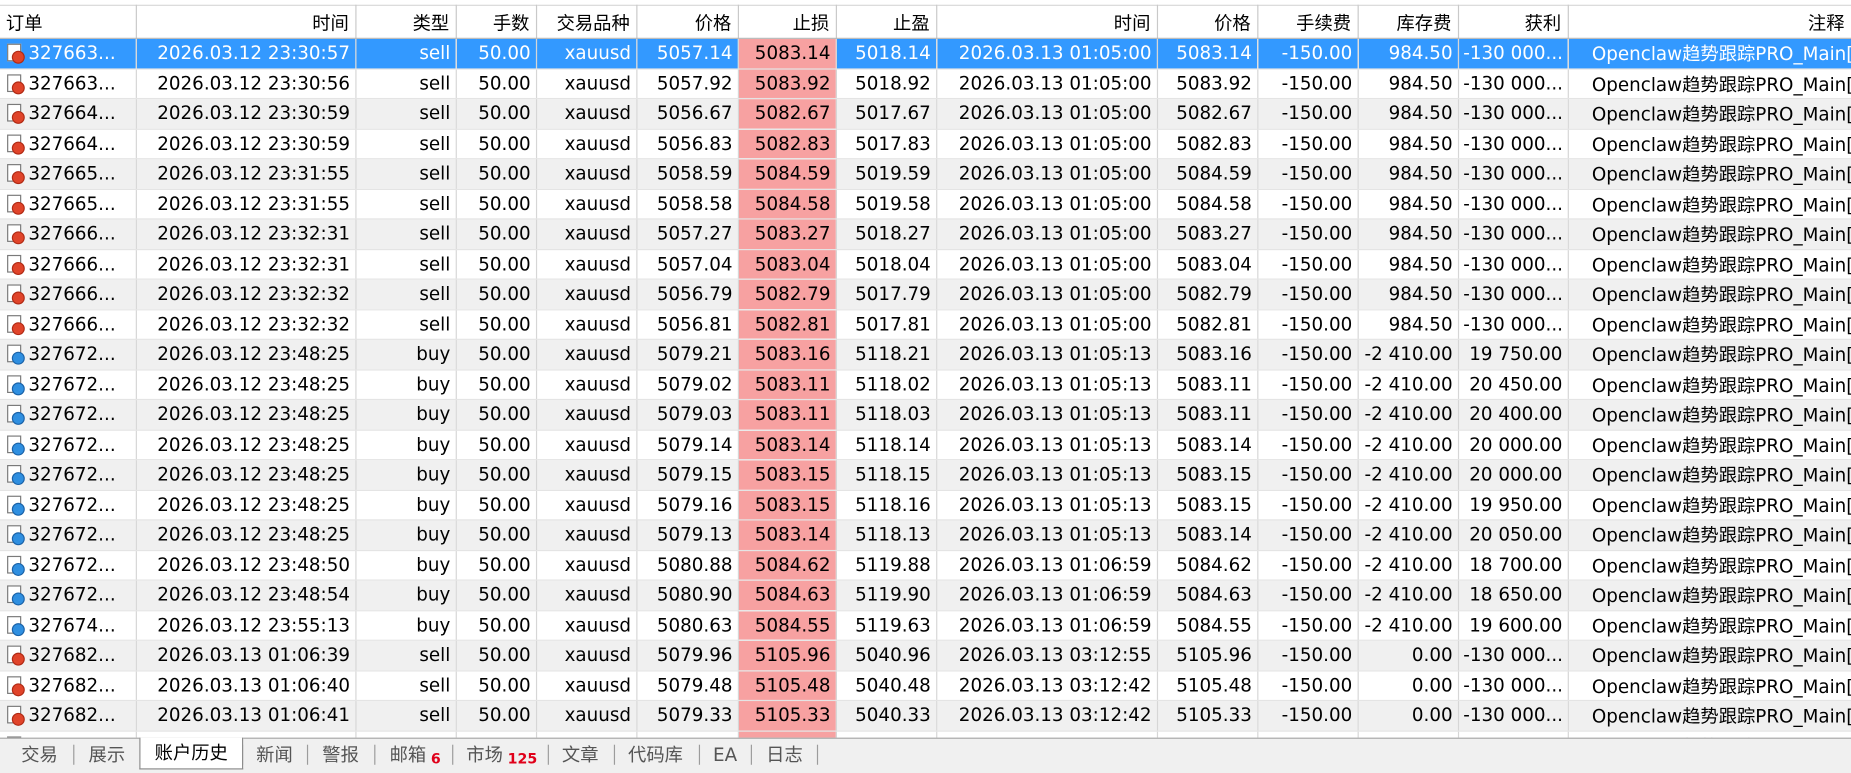 This screenshot has height=773, width=1851. What do you see at coordinates (1207, 294) in the screenshot?
I see `close-price-cell: 5082.79` at bounding box center [1207, 294].